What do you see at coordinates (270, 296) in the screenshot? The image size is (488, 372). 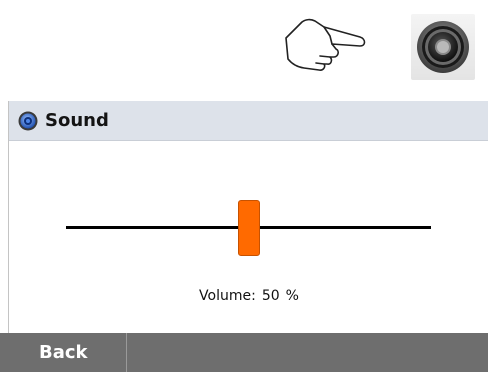 I see `volume-value: 50` at bounding box center [270, 296].